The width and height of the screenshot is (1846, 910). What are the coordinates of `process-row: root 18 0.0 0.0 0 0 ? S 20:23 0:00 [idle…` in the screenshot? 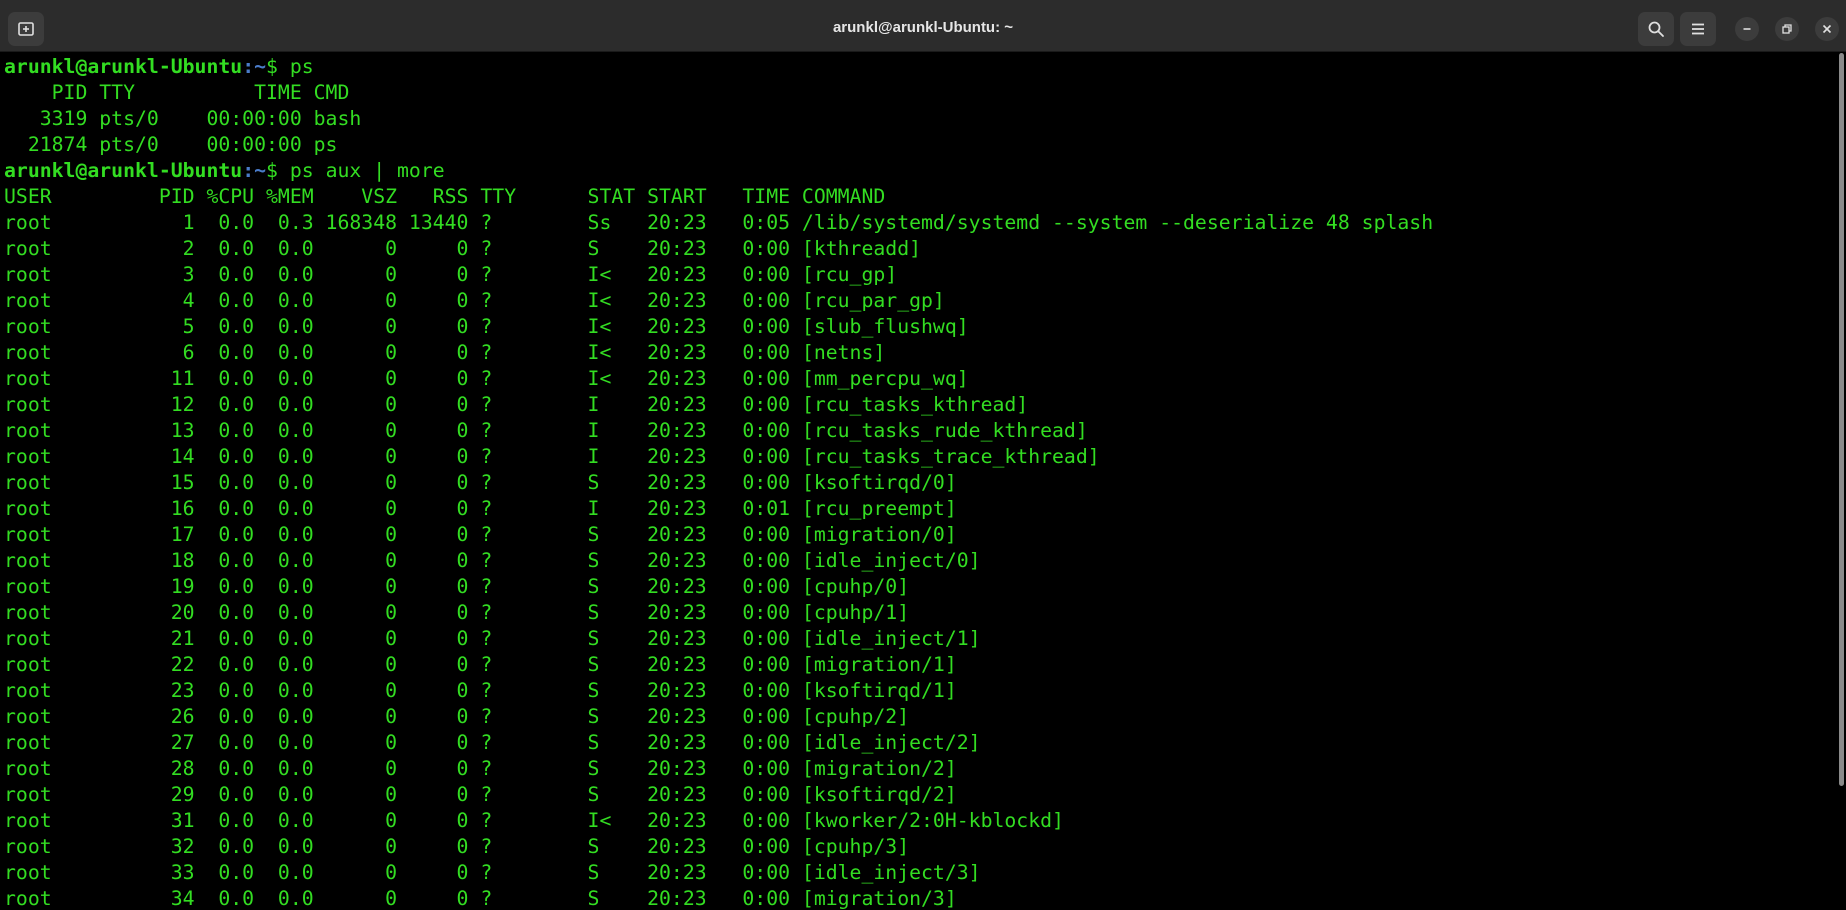 It's located at (492, 560).